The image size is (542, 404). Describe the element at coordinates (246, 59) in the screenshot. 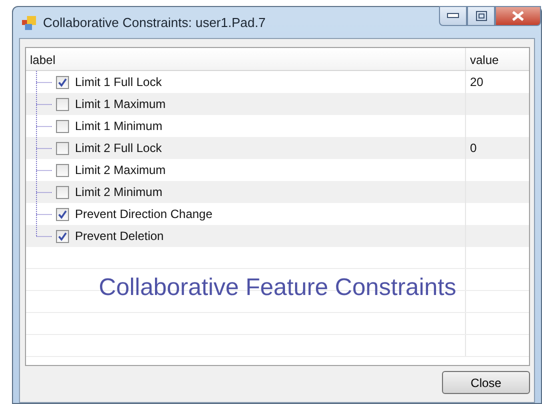

I see `column-header: label` at that location.